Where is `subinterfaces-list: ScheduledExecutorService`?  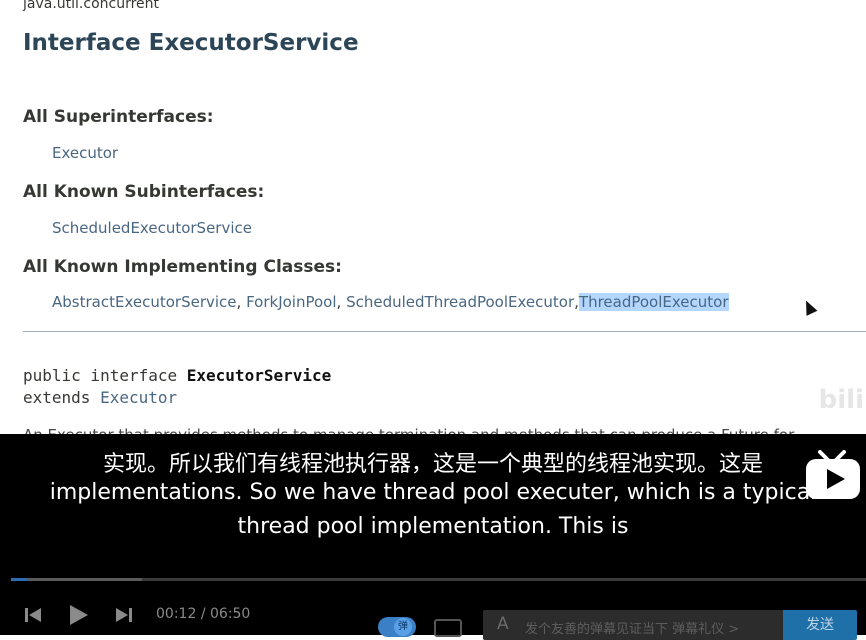 subinterfaces-list: ScheduledExecutorService is located at coordinates (152, 228).